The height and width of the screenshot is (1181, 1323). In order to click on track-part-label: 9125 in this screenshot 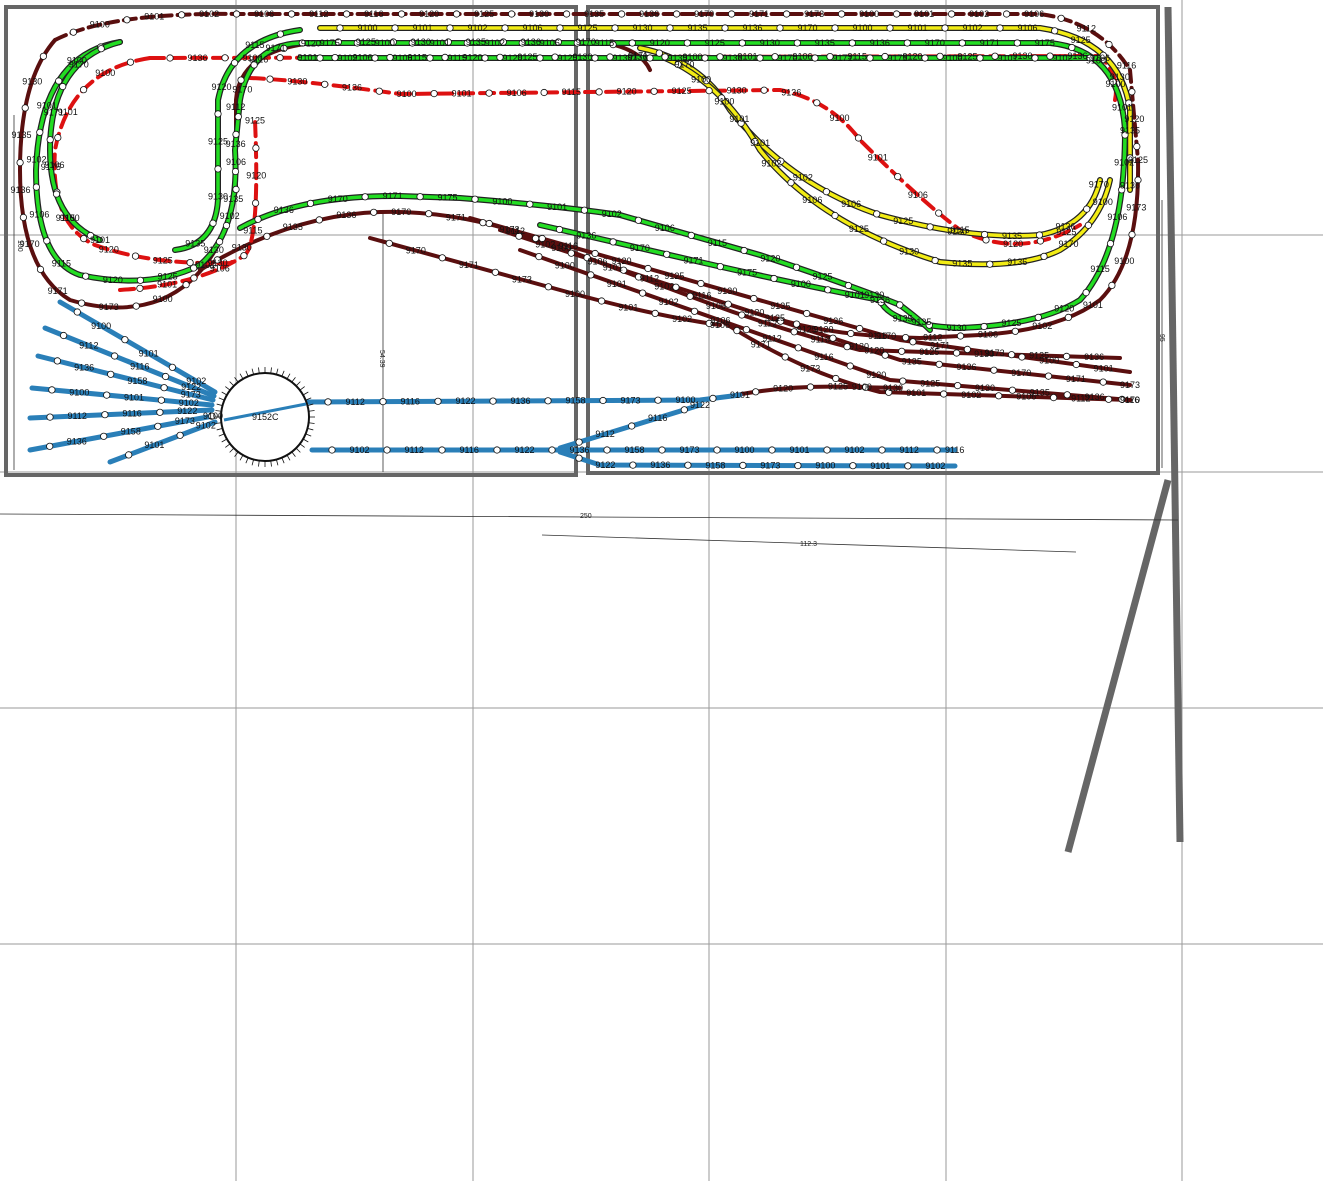, I will do `click(903, 221)`.